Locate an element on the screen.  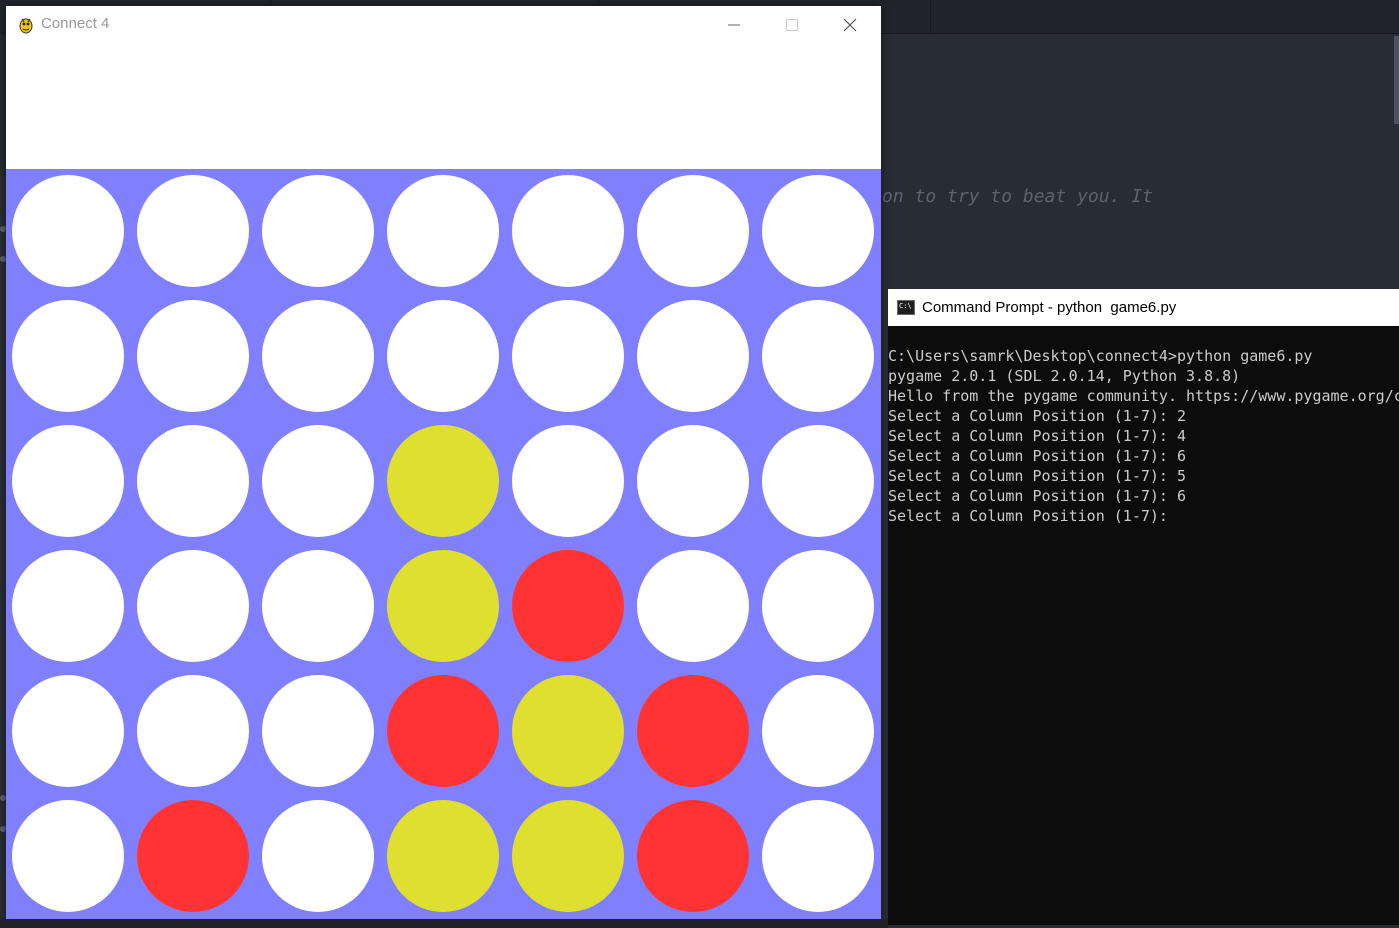
board-cell-r4-c6 is located at coordinates (693, 606).